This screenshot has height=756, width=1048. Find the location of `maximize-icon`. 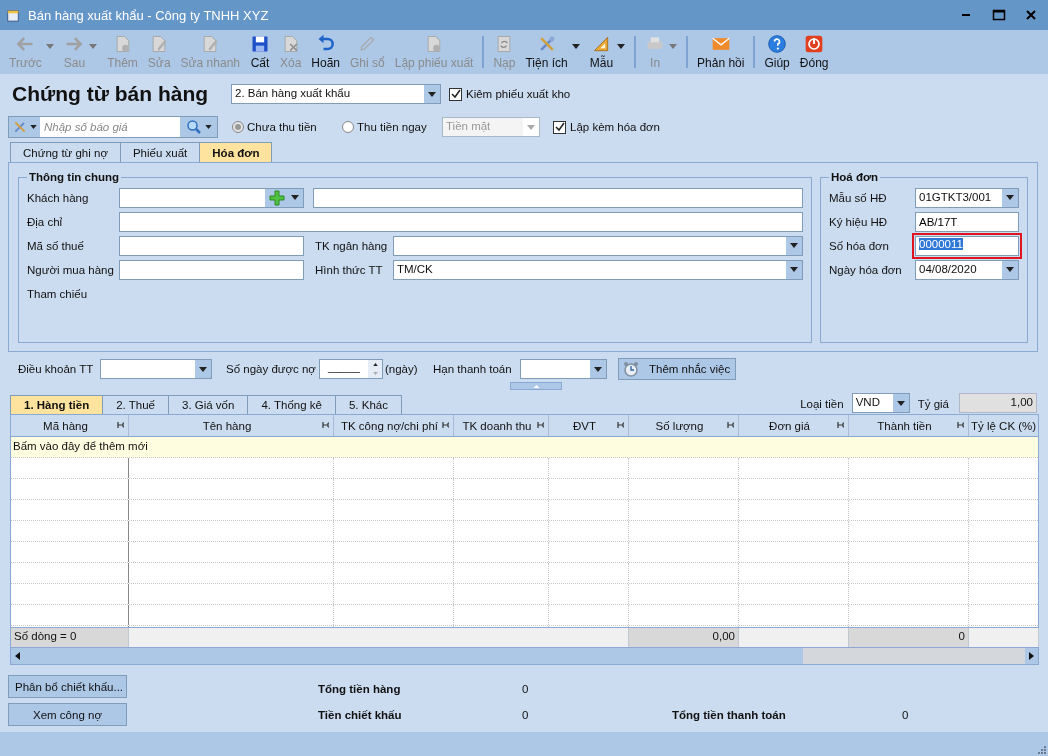

maximize-icon is located at coordinates (999, 15).